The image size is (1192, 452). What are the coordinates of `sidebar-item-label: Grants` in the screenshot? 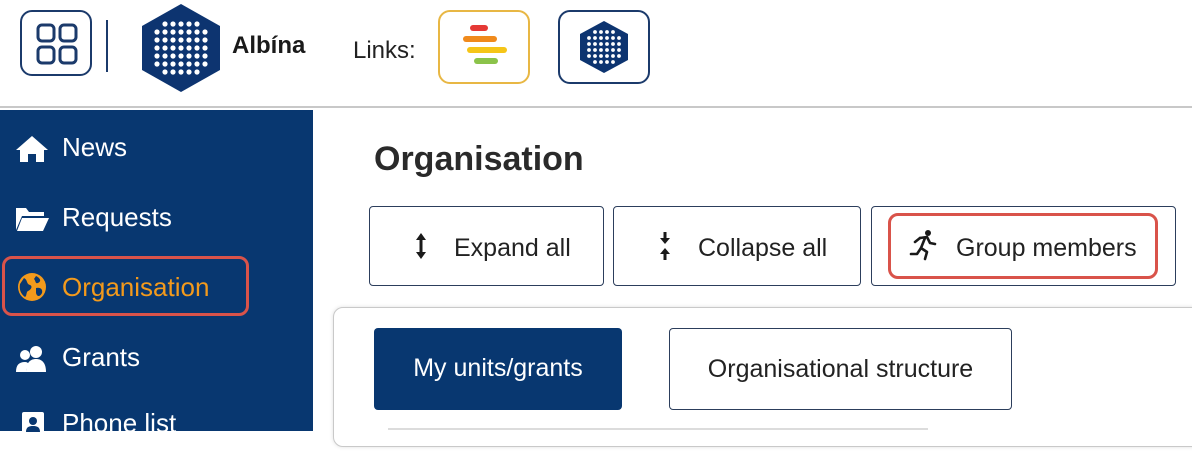 It's located at (101, 357).